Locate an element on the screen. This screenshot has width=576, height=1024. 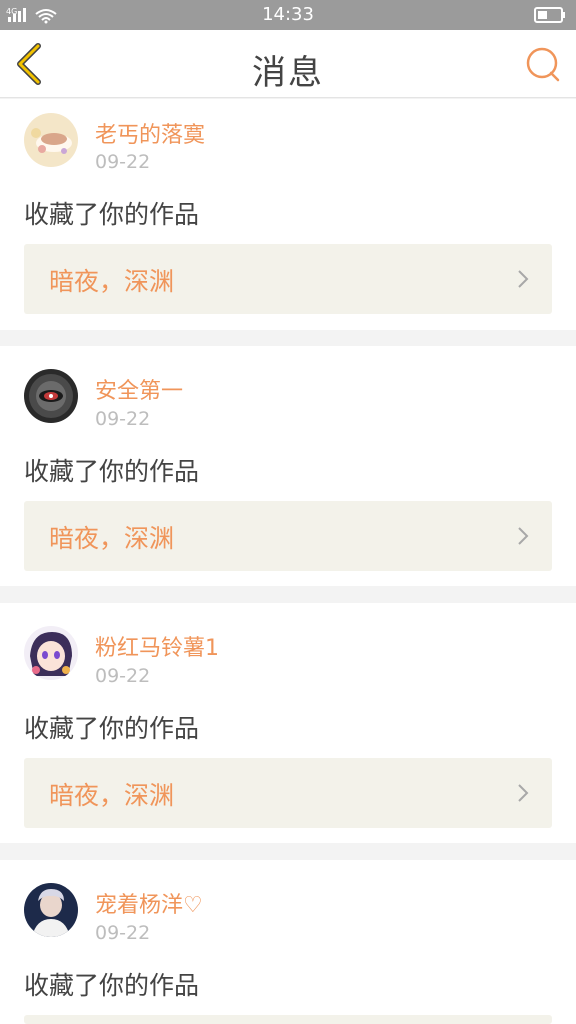
battery-icon is located at coordinates (549, 15).